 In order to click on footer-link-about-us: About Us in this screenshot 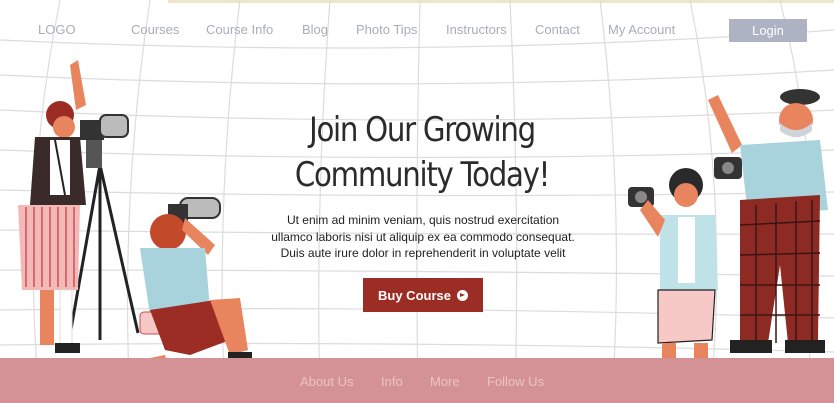, I will do `click(326, 381)`.